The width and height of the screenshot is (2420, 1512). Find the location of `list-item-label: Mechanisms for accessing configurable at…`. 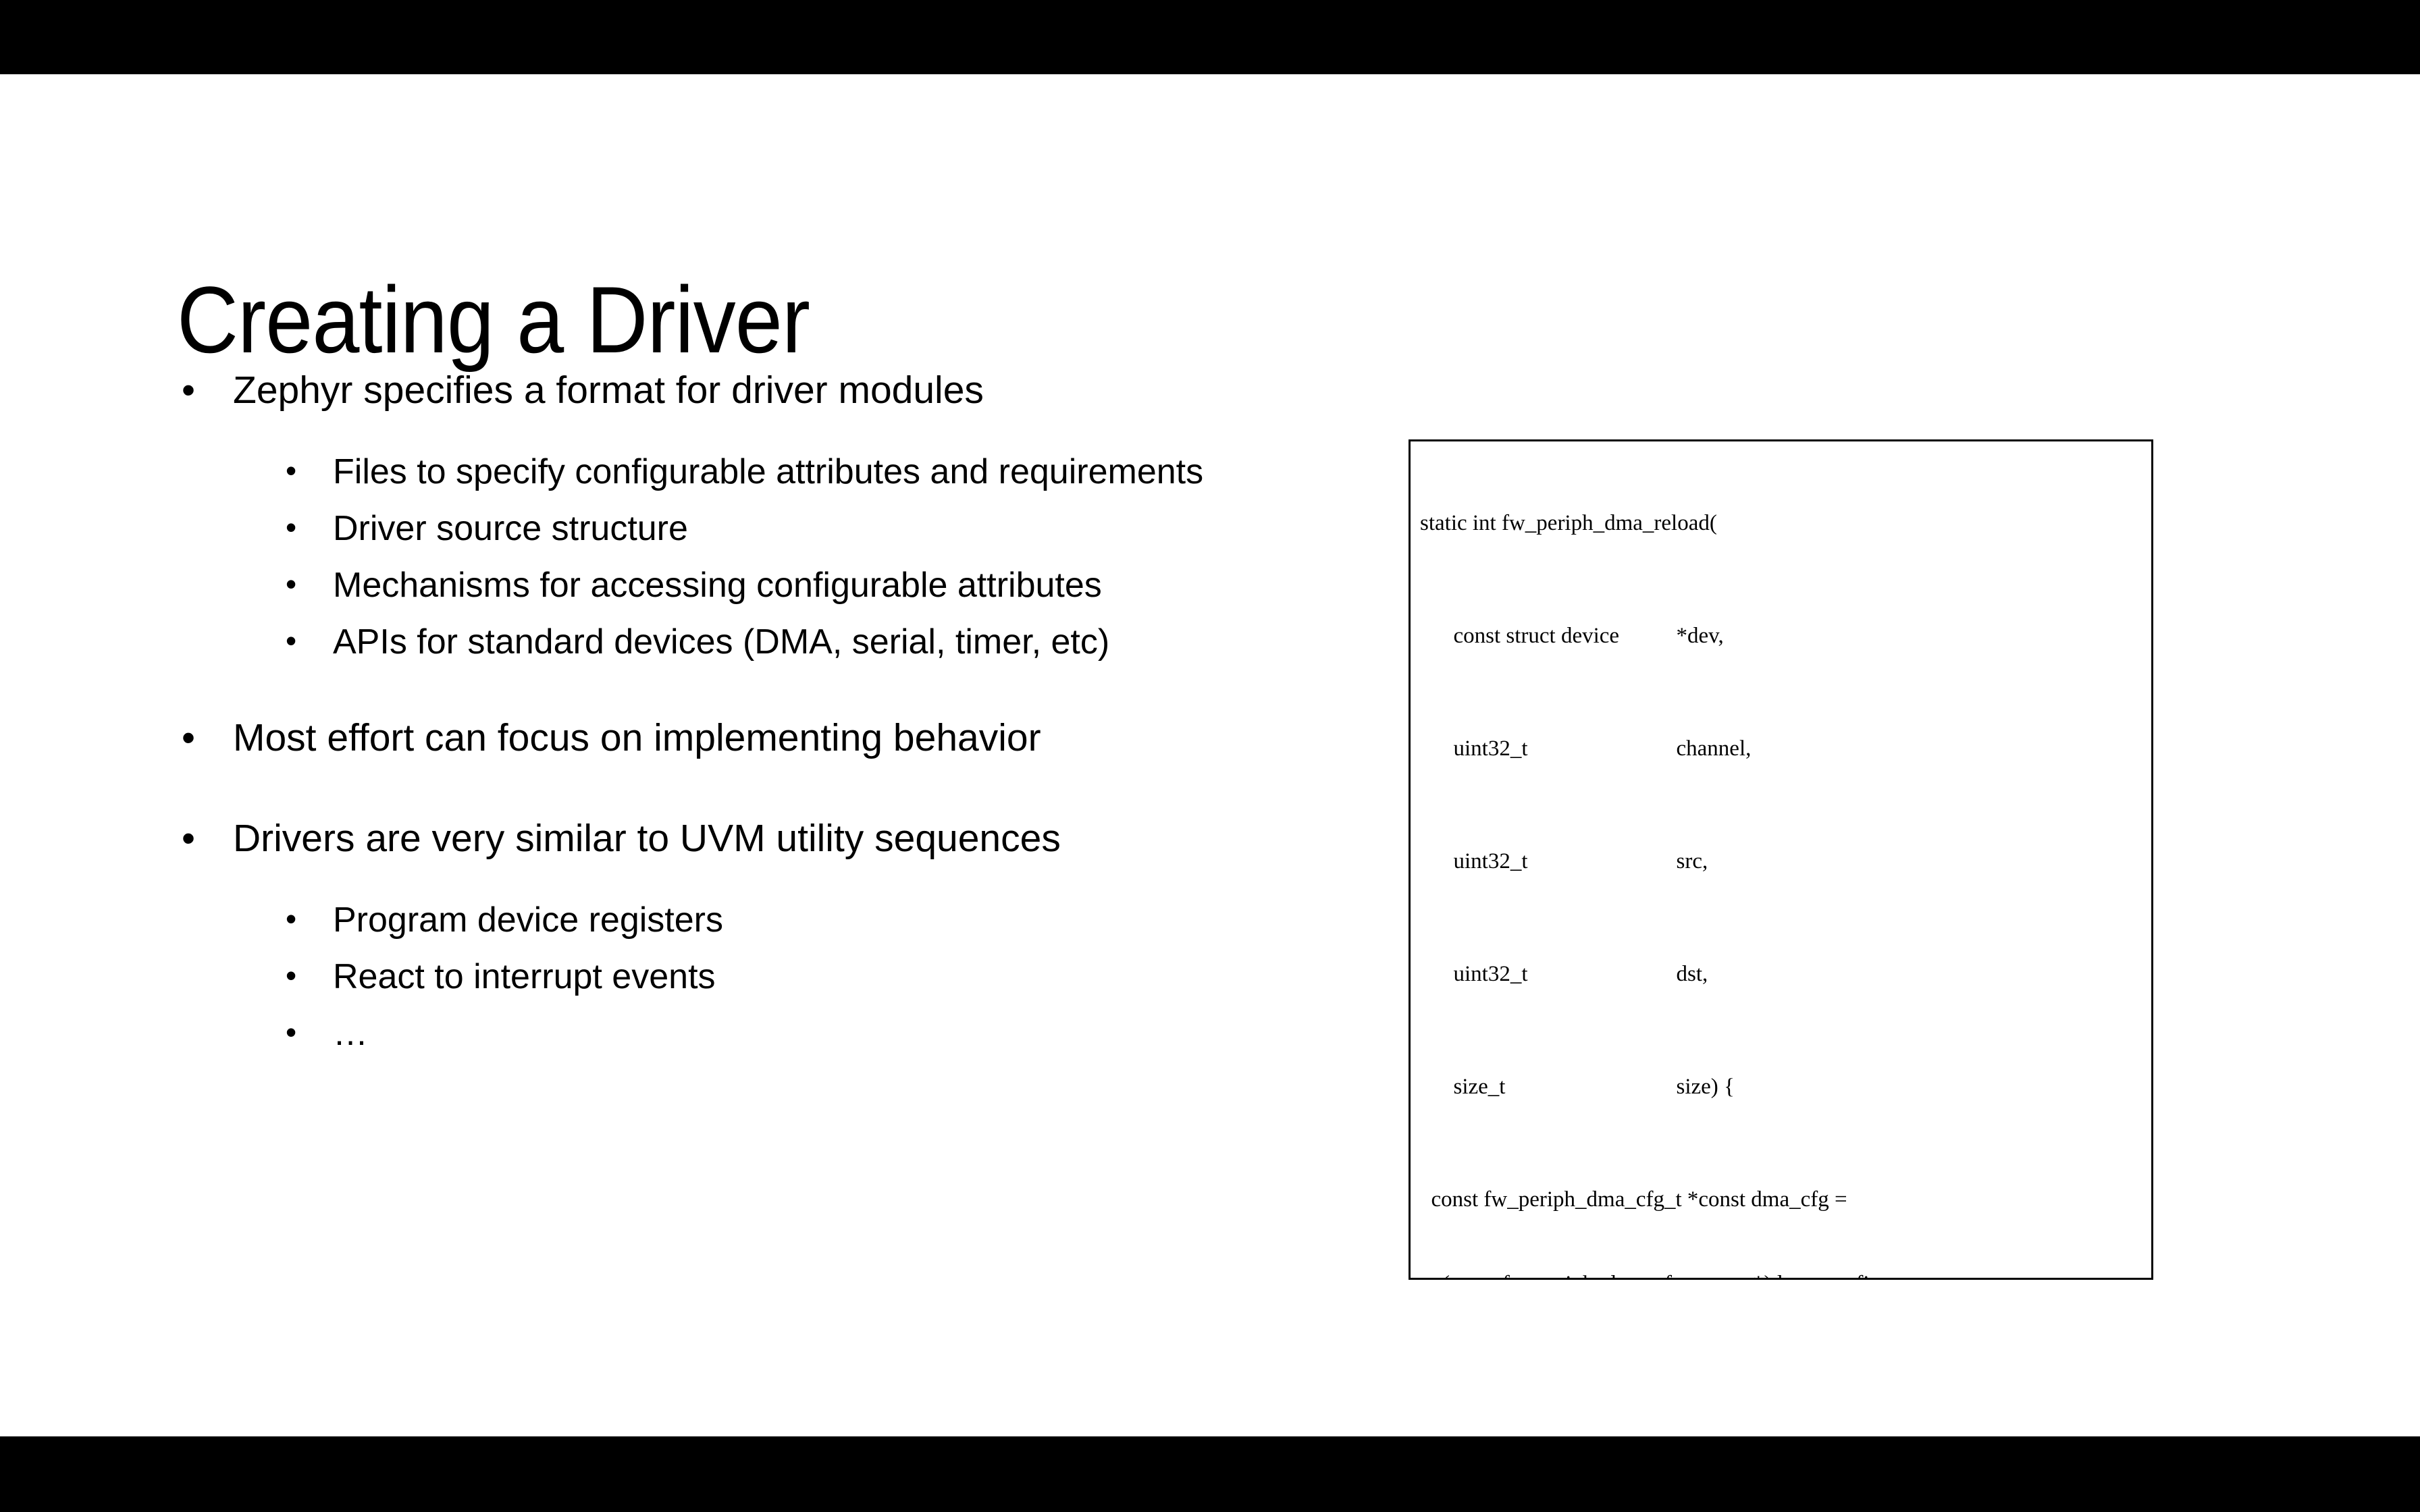

list-item-label: Mechanisms for accessing configurable at… is located at coordinates (717, 585).